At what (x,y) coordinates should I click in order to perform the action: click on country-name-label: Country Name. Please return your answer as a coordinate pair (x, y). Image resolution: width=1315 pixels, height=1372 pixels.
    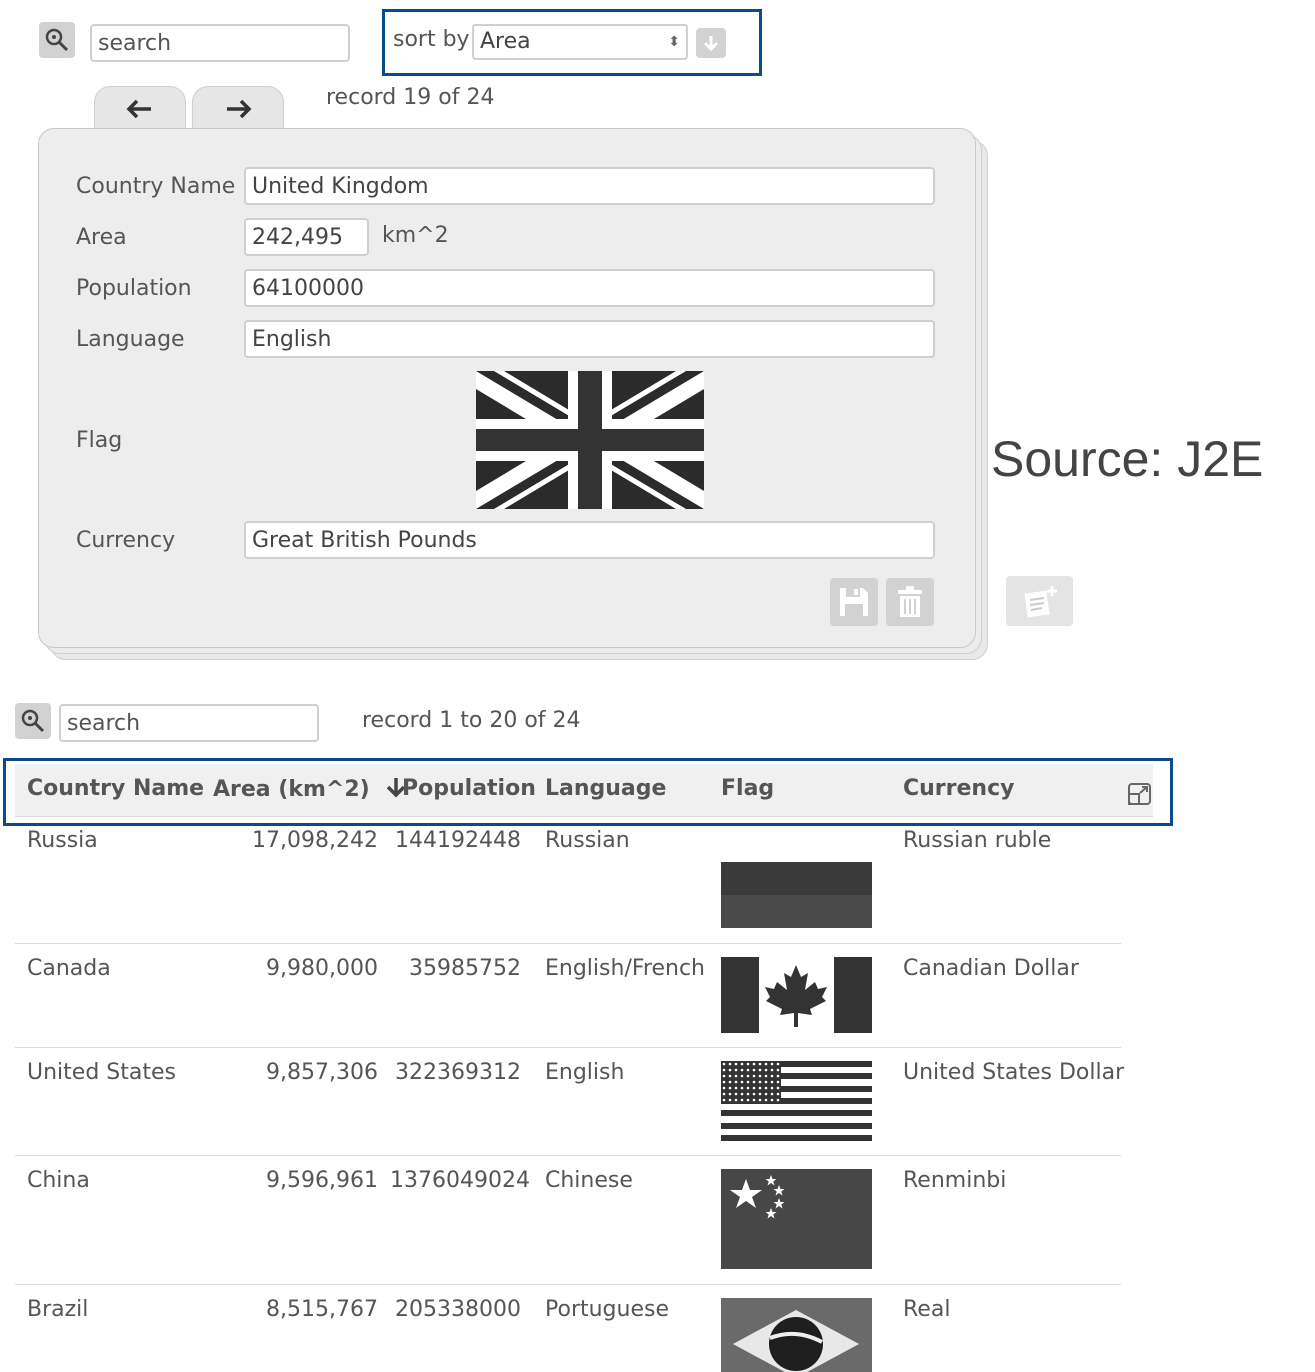
    Looking at the image, I should click on (156, 186).